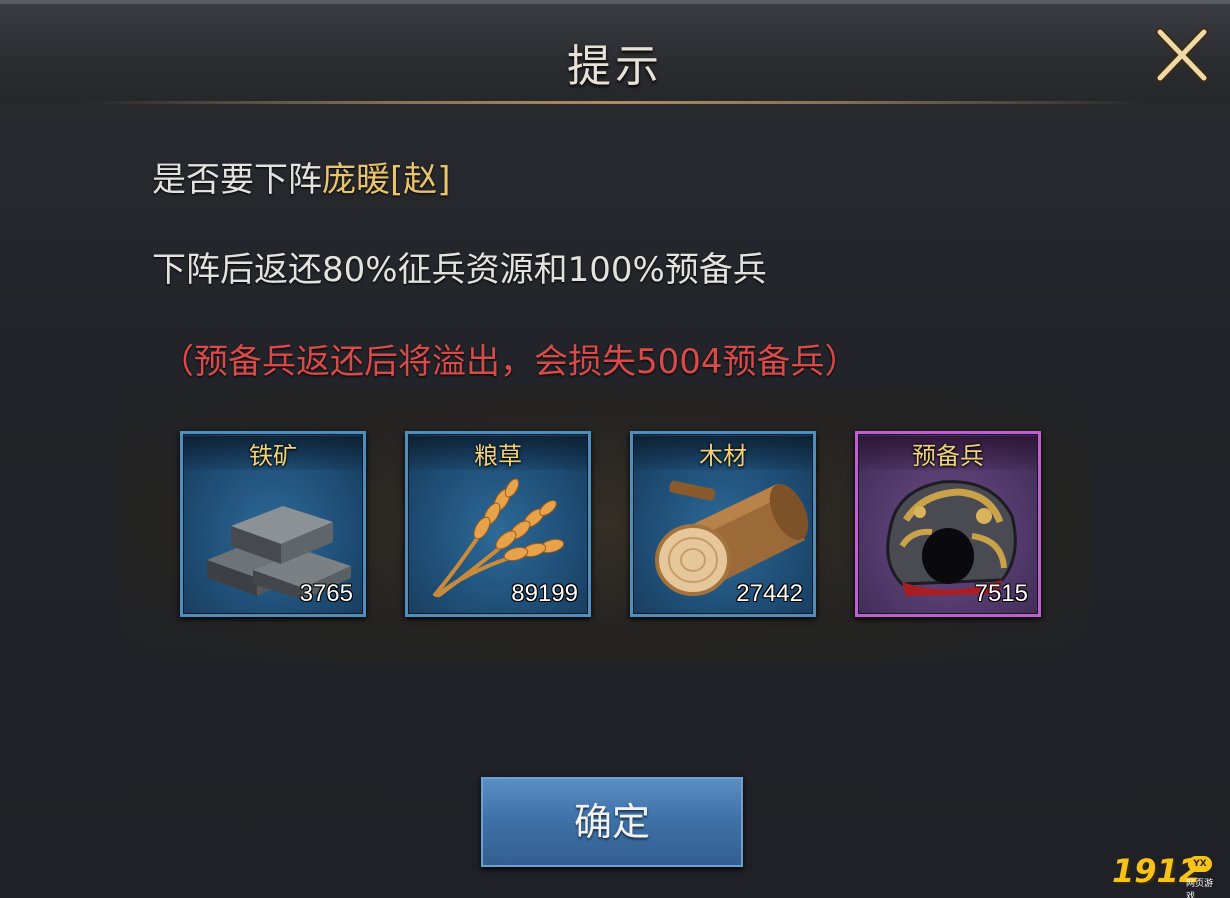 The image size is (1230, 898). I want to click on watermark-subtitle: 网页游戏, so click(1200, 888).